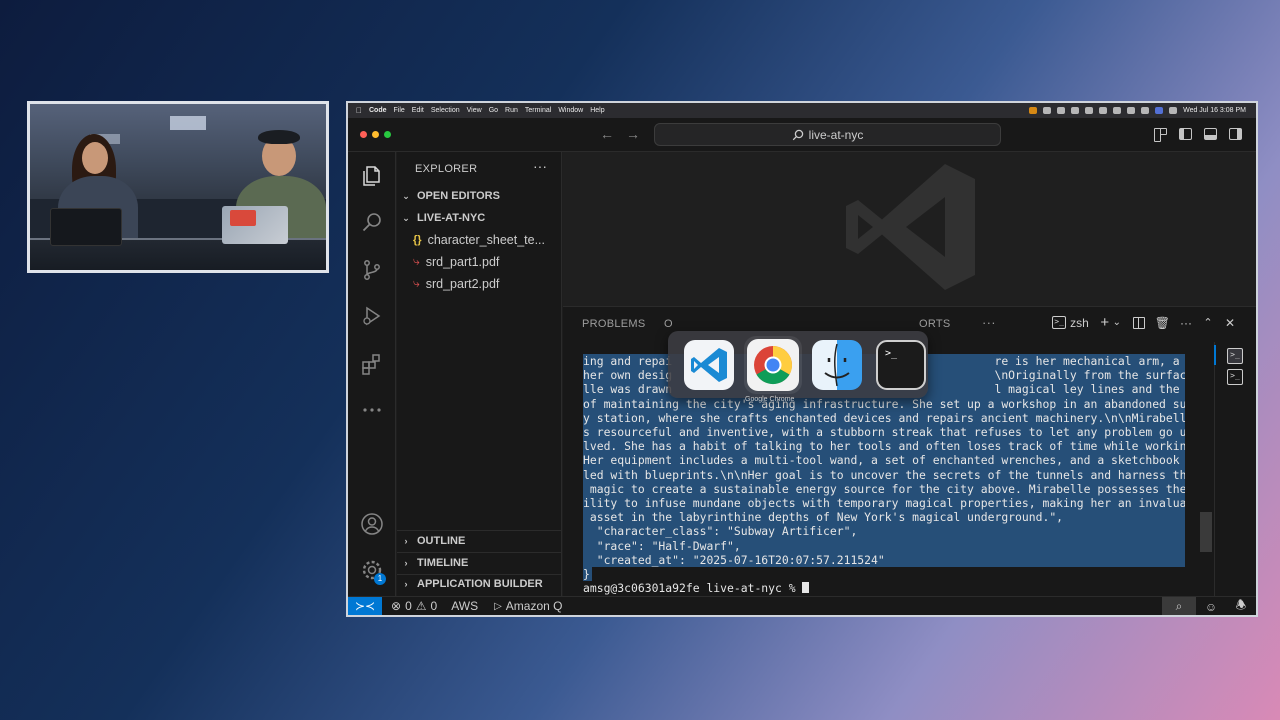 The height and width of the screenshot is (720, 1280). Describe the element at coordinates (709, 364) in the screenshot. I see `vscode-app-icon` at that location.